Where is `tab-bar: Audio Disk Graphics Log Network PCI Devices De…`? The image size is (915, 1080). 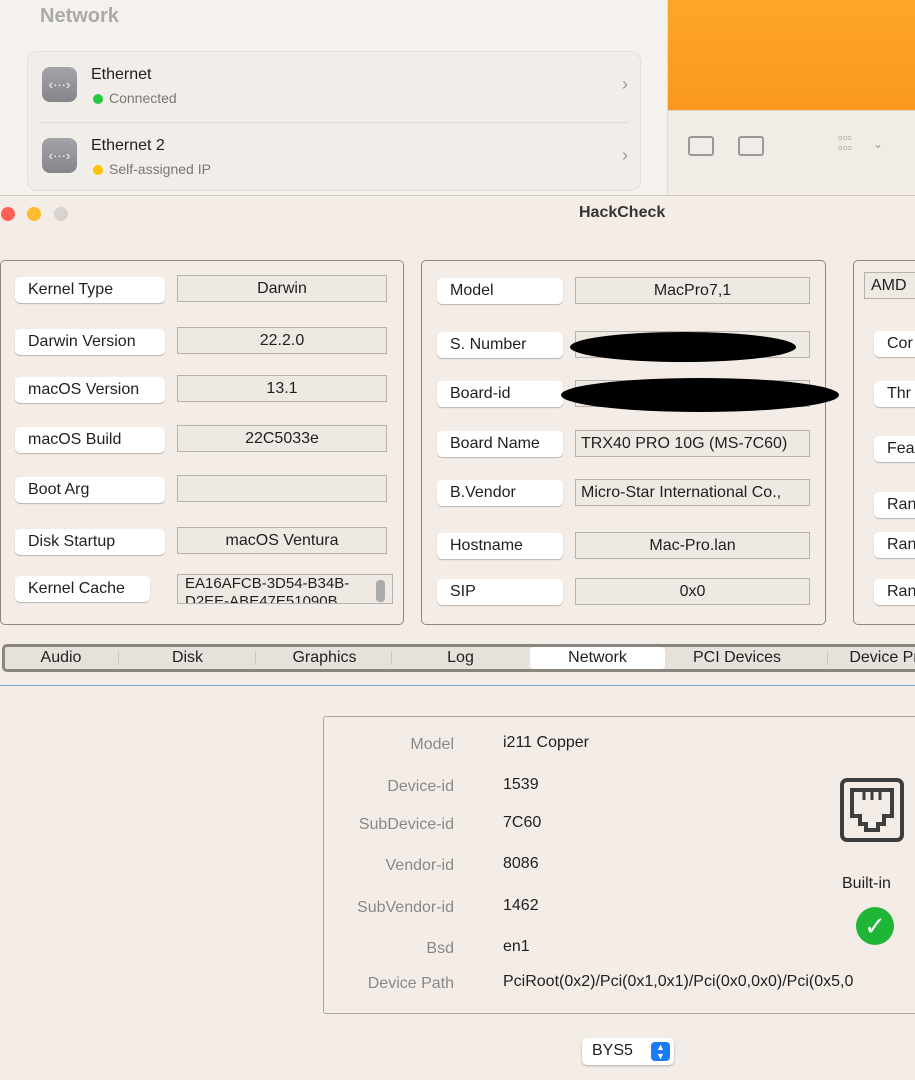
tab-bar: Audio Disk Graphics Log Network PCI Devices De… is located at coordinates (458, 658).